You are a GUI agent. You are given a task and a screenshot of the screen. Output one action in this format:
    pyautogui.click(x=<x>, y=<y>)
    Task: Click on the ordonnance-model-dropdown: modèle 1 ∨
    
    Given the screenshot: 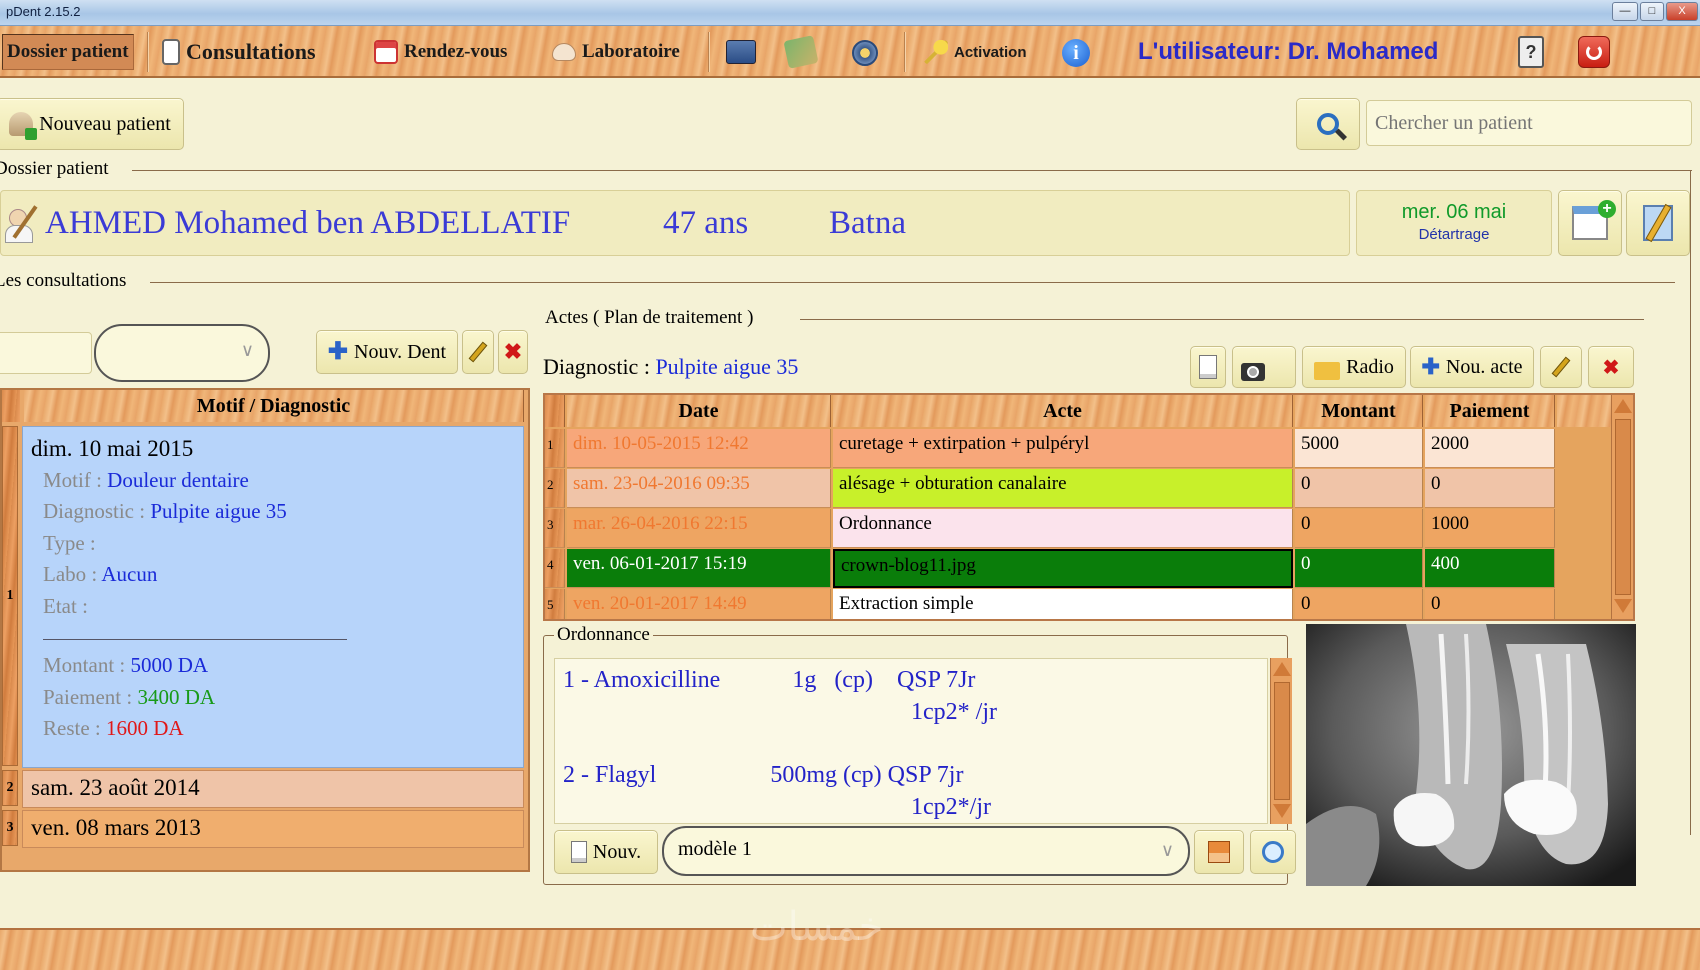 What is the action you would take?
    pyautogui.click(x=926, y=851)
    